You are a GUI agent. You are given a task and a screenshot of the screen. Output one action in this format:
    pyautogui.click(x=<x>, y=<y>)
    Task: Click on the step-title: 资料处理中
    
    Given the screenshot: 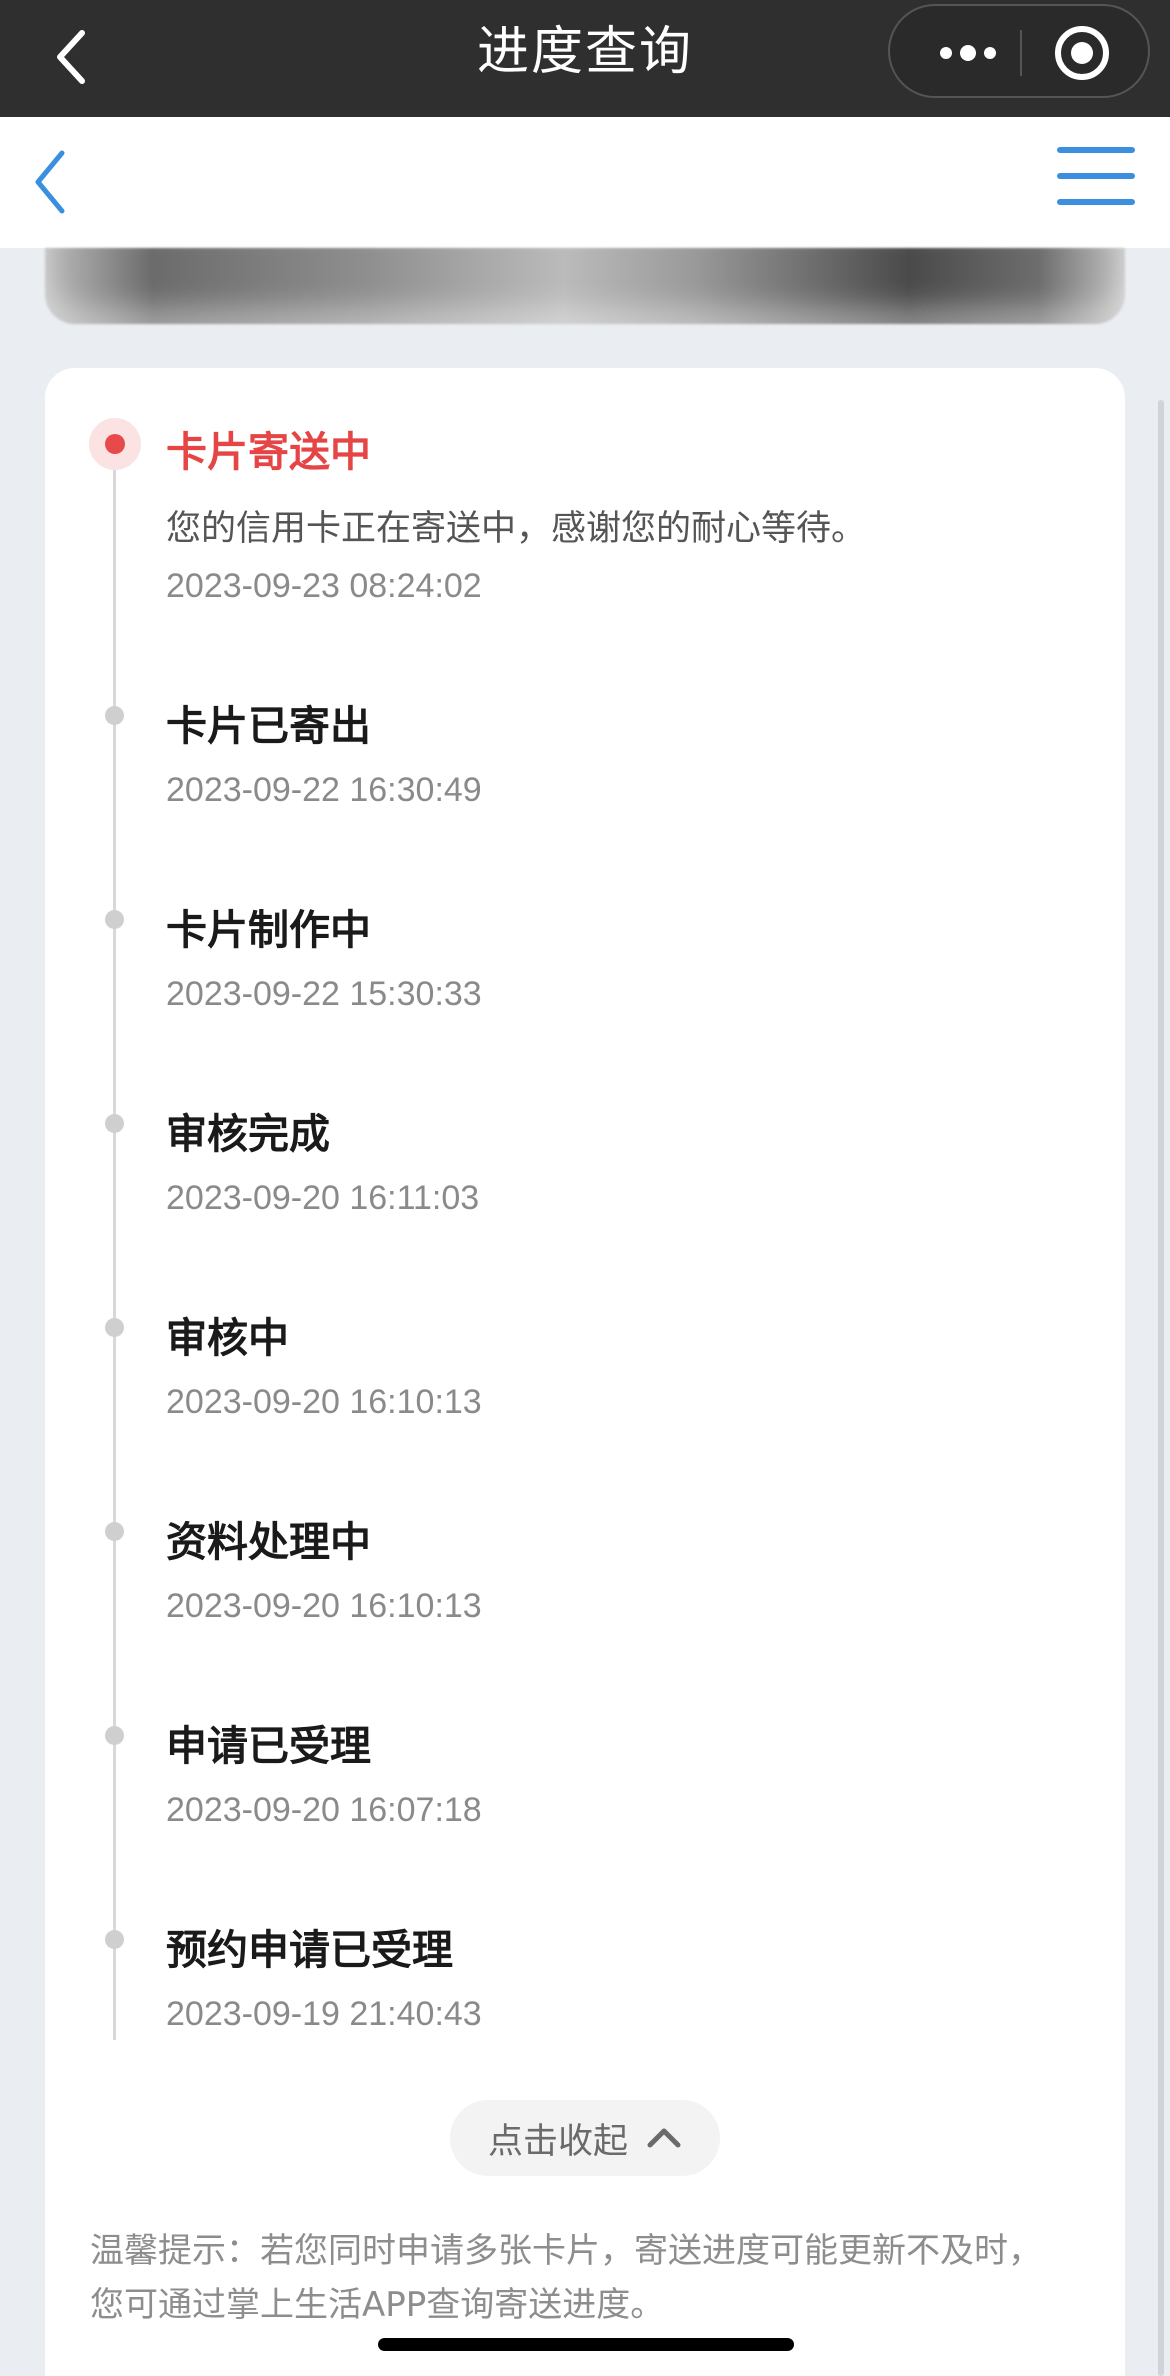 What is the action you would take?
    pyautogui.click(x=268, y=1542)
    